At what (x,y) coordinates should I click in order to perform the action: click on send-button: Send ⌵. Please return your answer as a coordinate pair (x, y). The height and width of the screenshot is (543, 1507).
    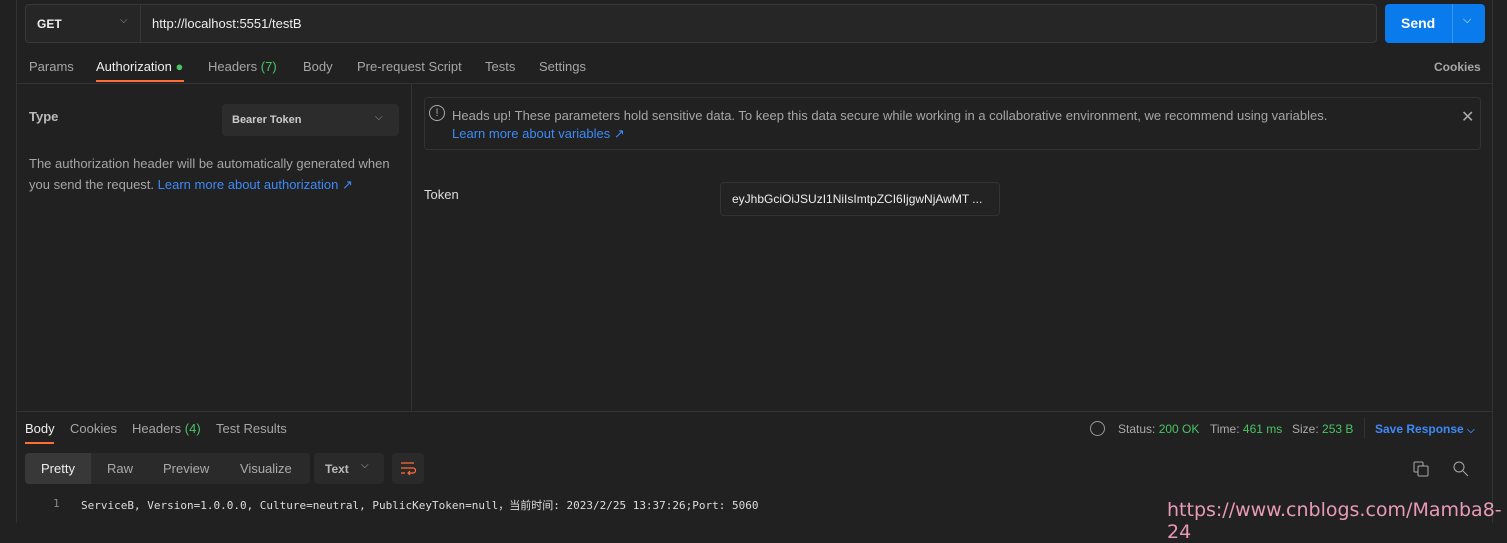
    Looking at the image, I should click on (1435, 23).